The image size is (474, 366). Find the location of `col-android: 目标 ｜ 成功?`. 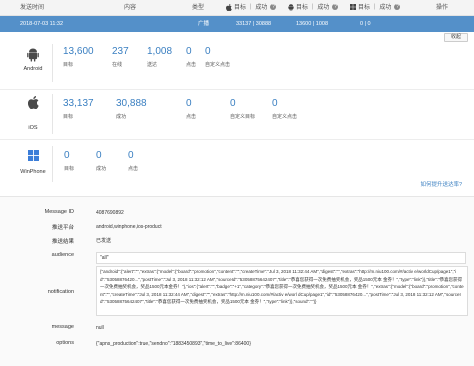

col-android: 目标 ｜ 成功? is located at coordinates (313, 8).